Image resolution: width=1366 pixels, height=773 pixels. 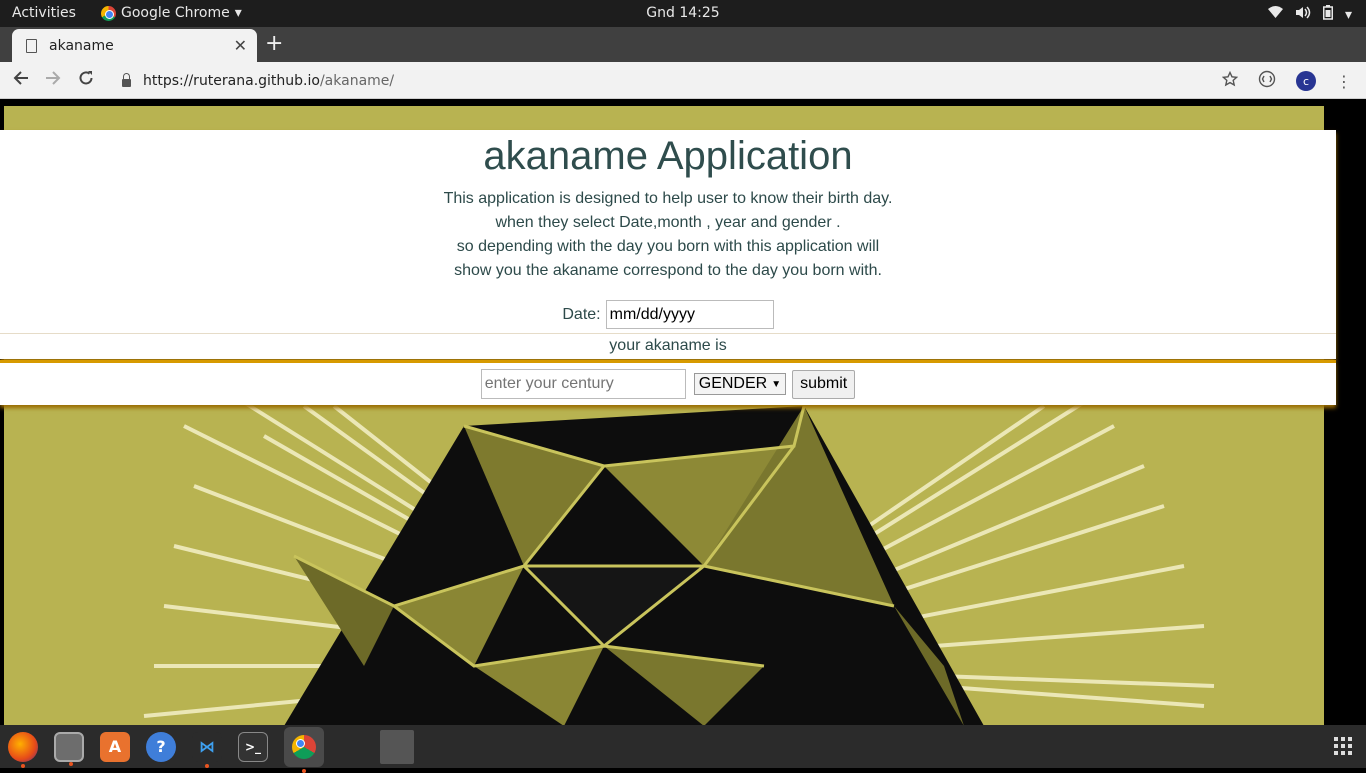 What do you see at coordinates (689, 314) in the screenshot?
I see `date-input` at bounding box center [689, 314].